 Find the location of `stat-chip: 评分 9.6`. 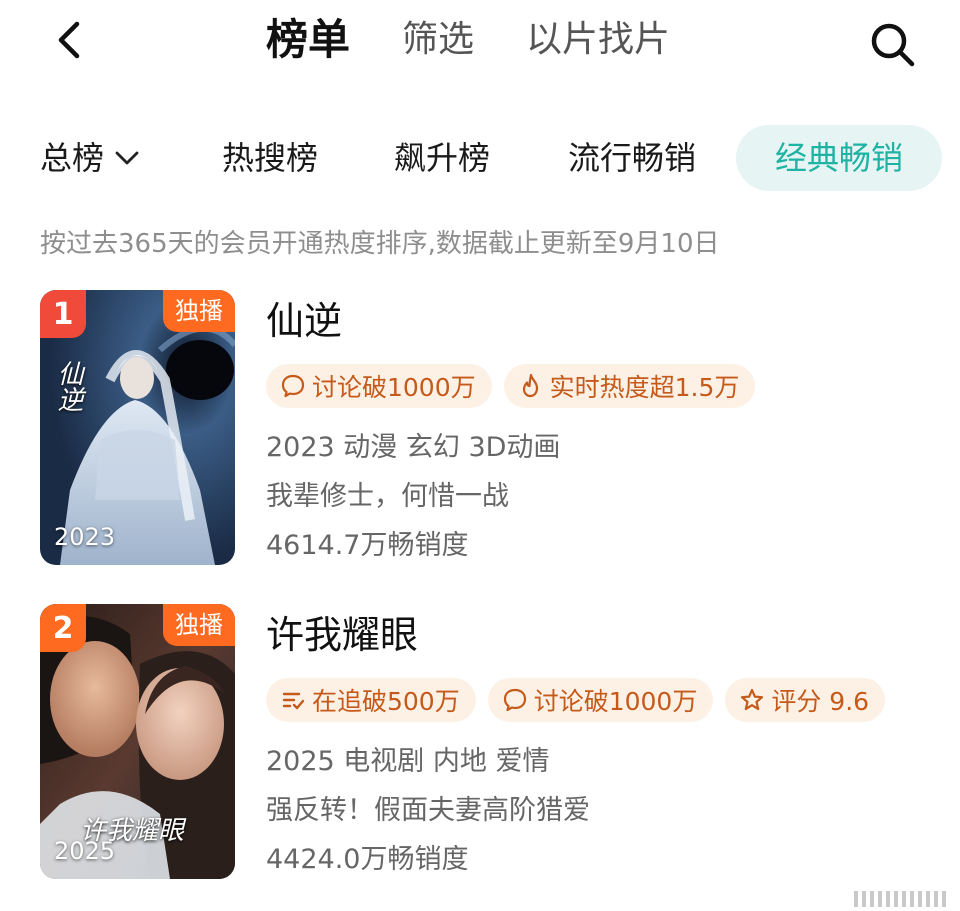

stat-chip: 评分 9.6 is located at coordinates (805, 700).